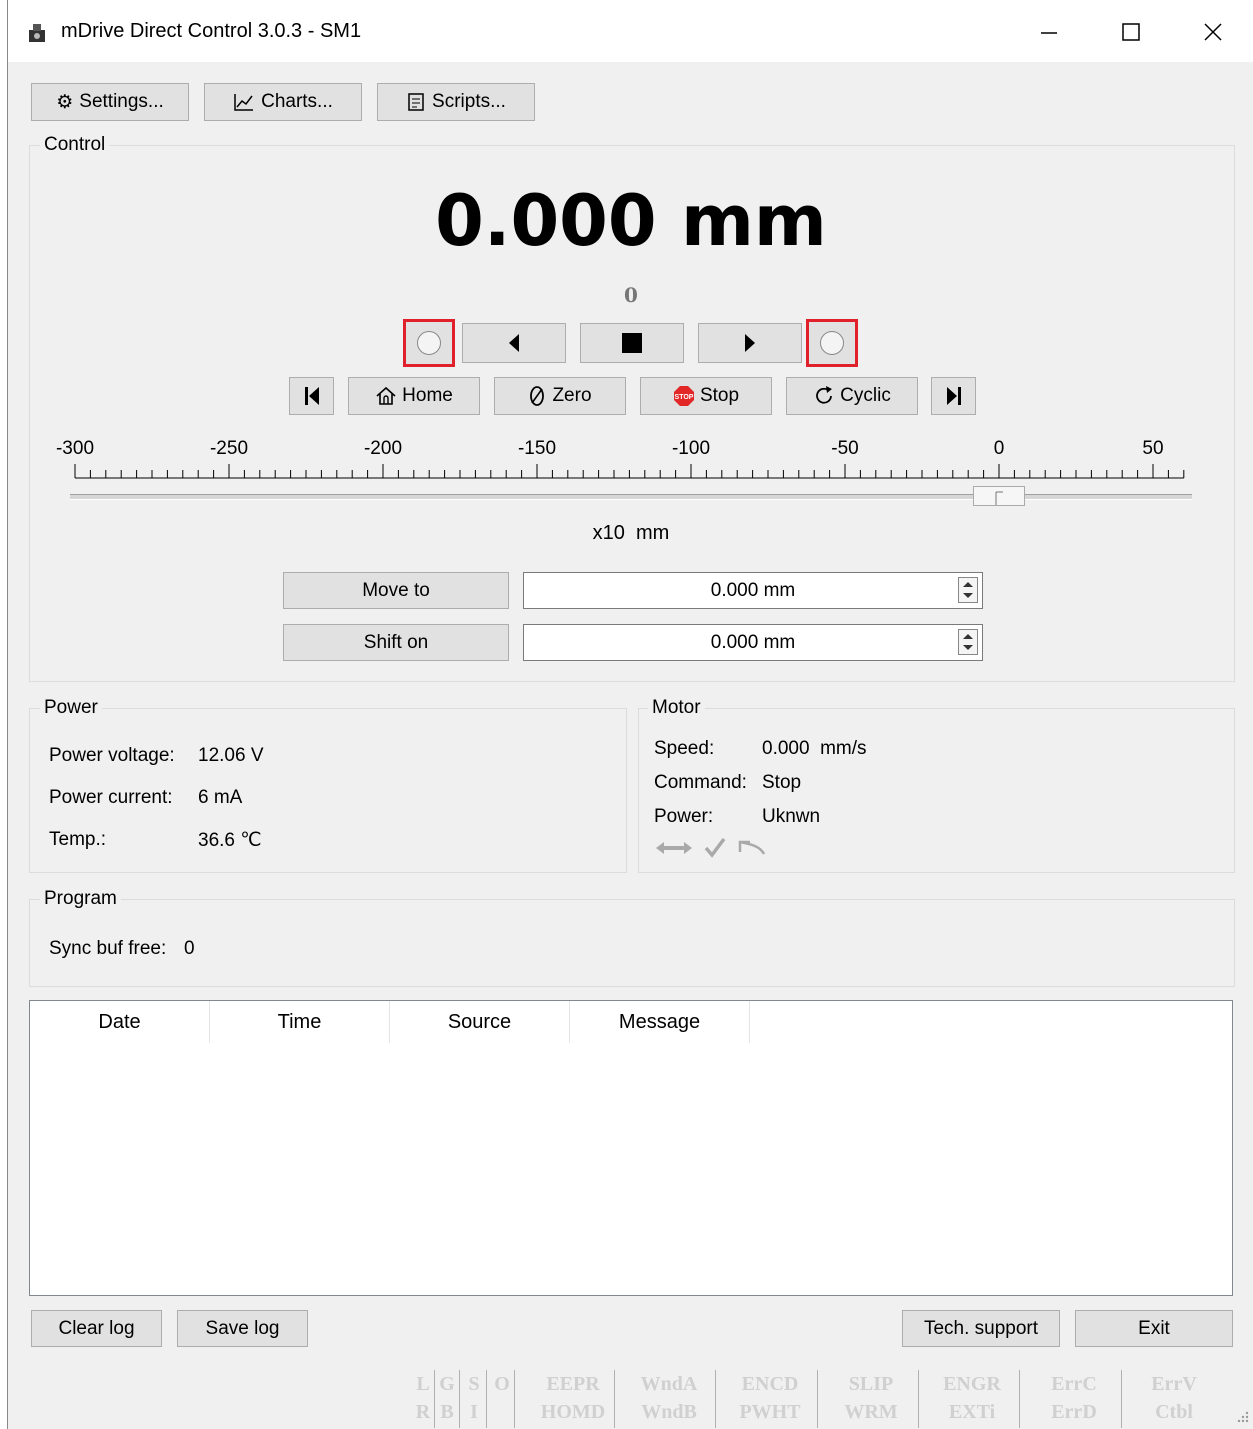 The image size is (1253, 1429). I want to click on home-button: Home, so click(414, 396).